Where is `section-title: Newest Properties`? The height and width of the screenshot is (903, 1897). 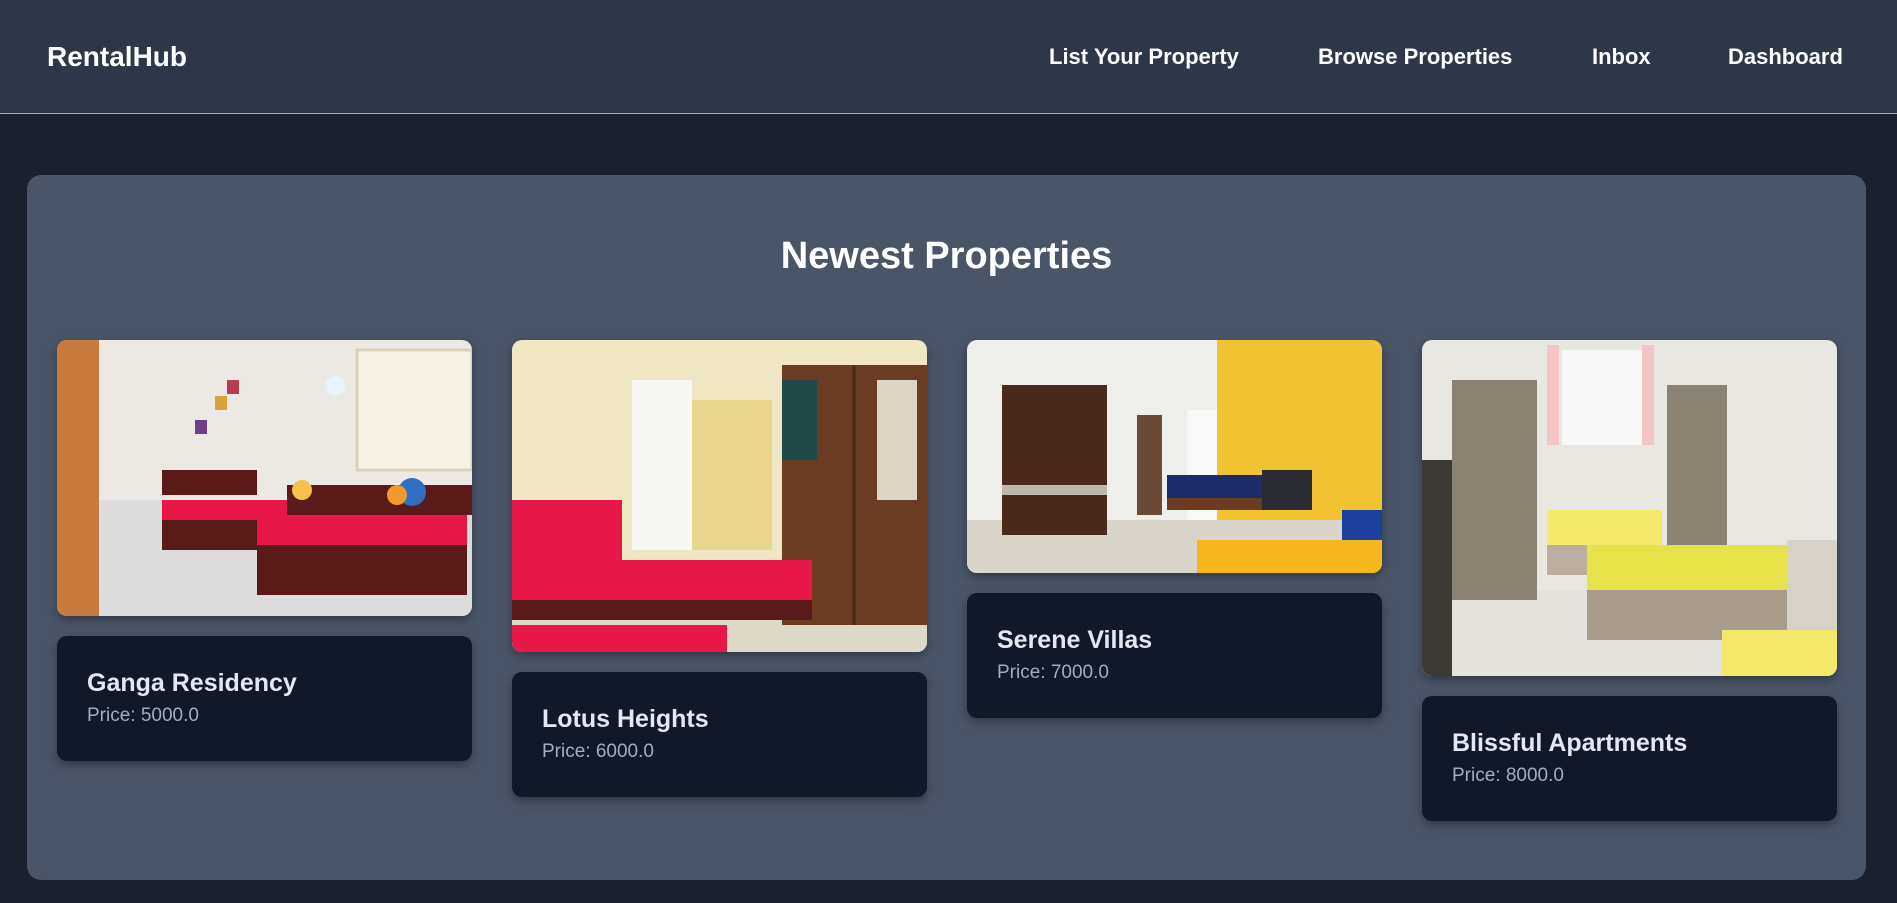 section-title: Newest Properties is located at coordinates (946, 256).